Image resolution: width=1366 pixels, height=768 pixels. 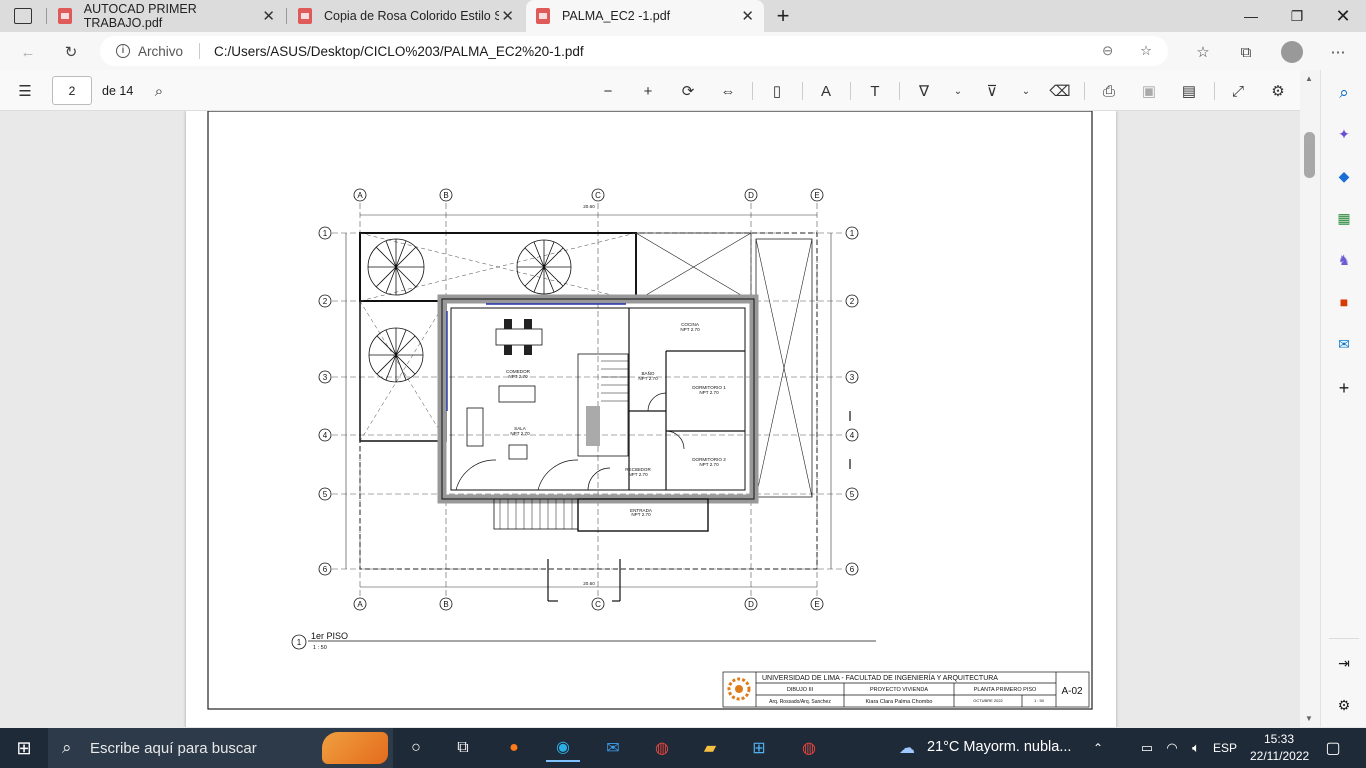 What do you see at coordinates (777, 91) in the screenshot?
I see `page-view-icon: ▯` at bounding box center [777, 91].